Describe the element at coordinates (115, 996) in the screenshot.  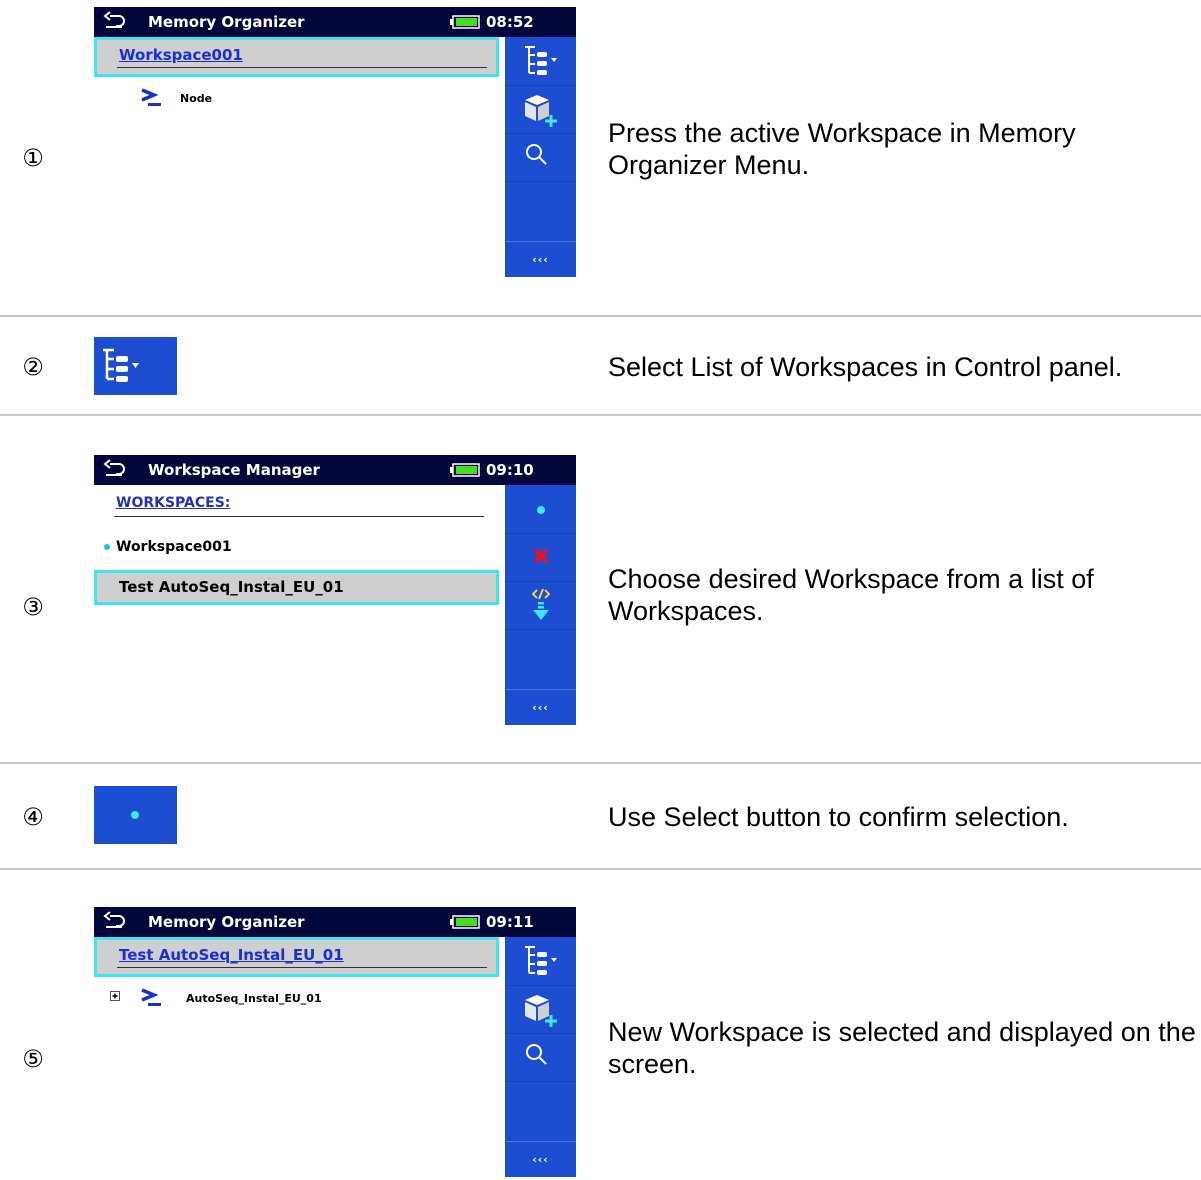
I see `expand-icon` at that location.